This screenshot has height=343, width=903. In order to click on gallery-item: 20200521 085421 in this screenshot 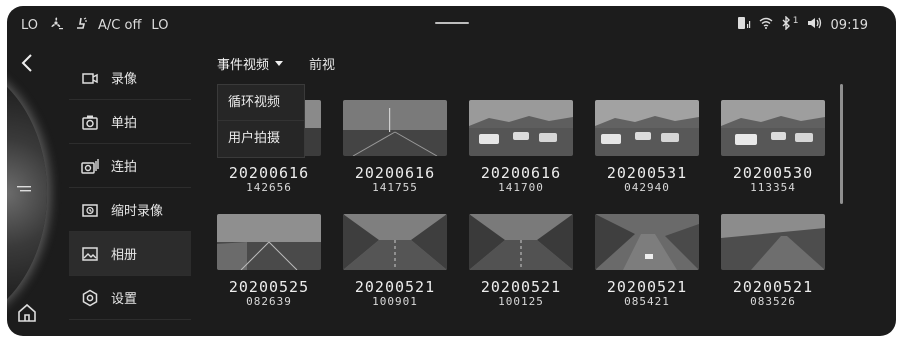, I will do `click(647, 261)`.